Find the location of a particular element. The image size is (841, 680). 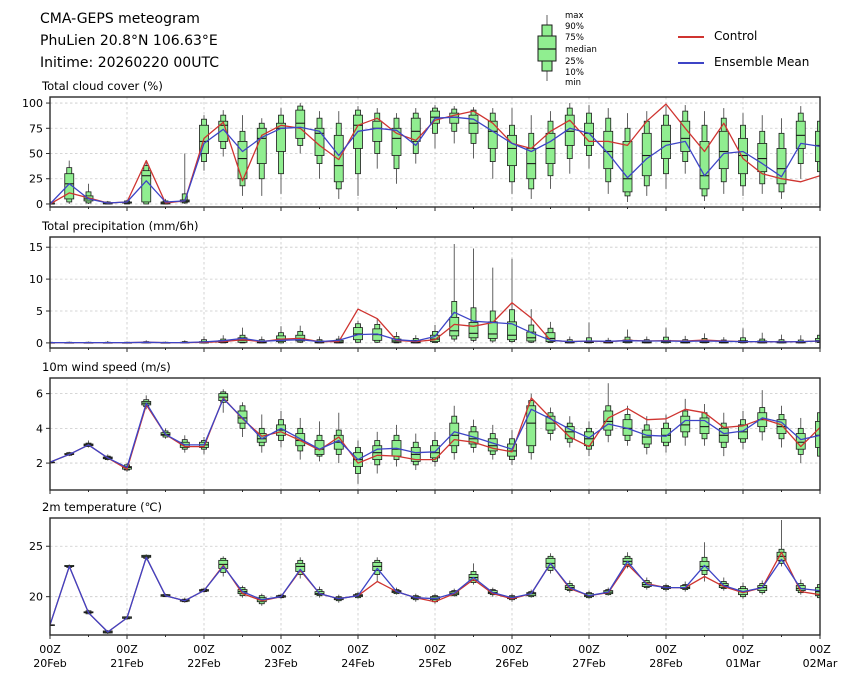

svg-text: 25Feb is located at coordinates (434, 663).